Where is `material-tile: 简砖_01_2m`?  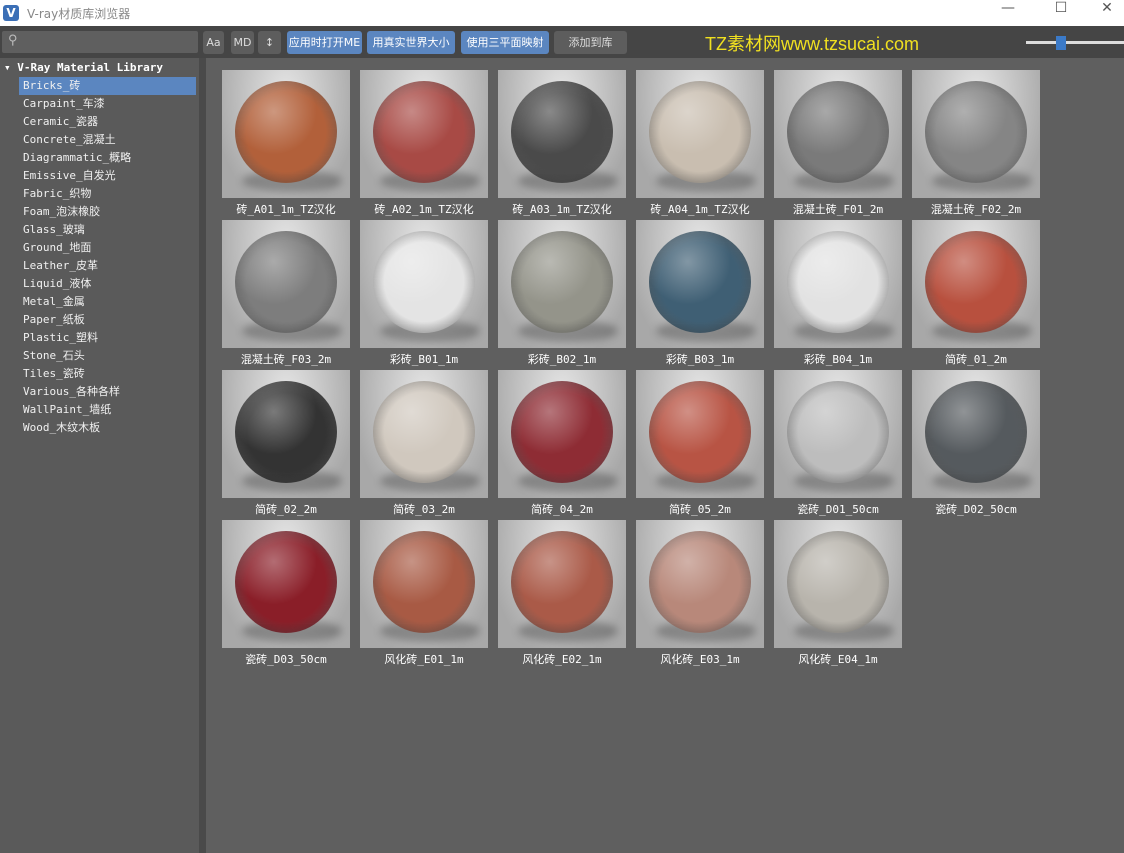 material-tile: 简砖_01_2m is located at coordinates (976, 293).